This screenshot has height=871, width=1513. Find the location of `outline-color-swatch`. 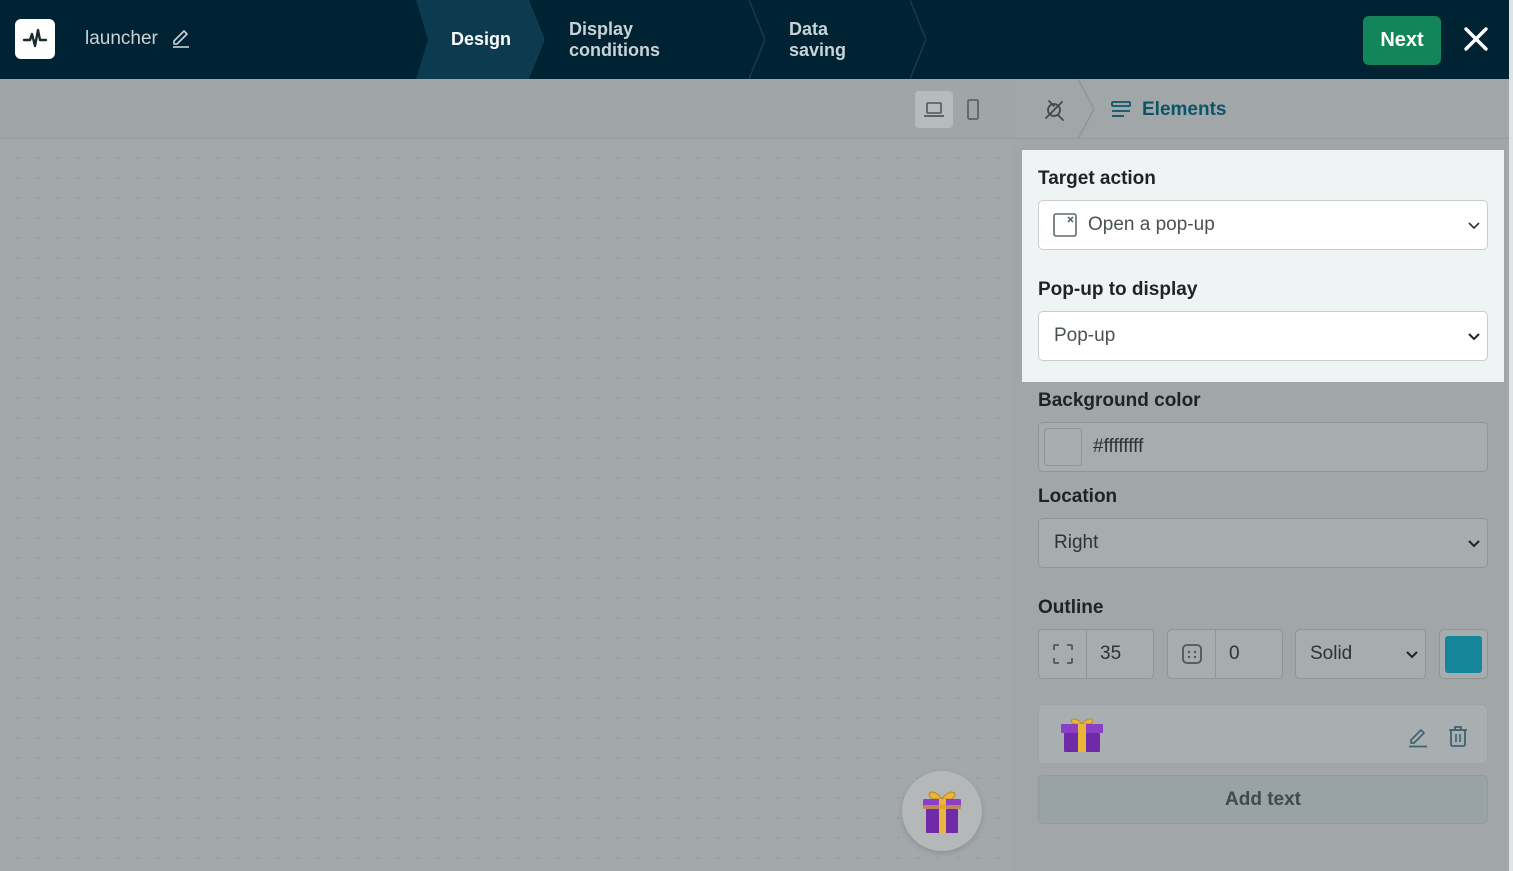

outline-color-swatch is located at coordinates (1463, 654).